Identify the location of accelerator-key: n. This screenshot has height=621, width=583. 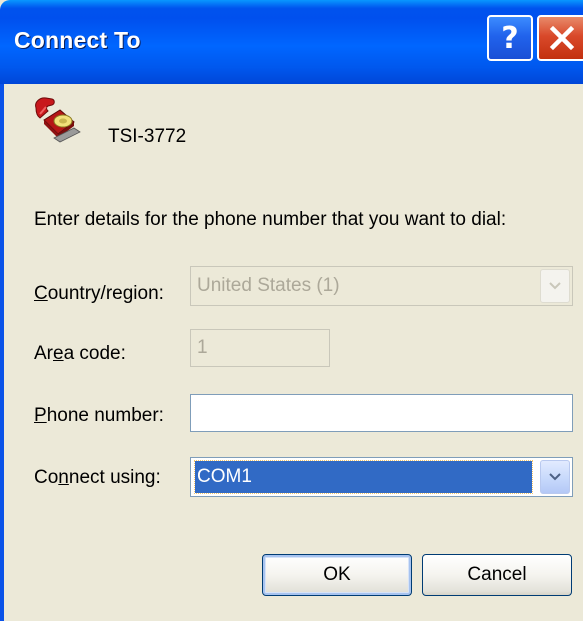
(63, 477).